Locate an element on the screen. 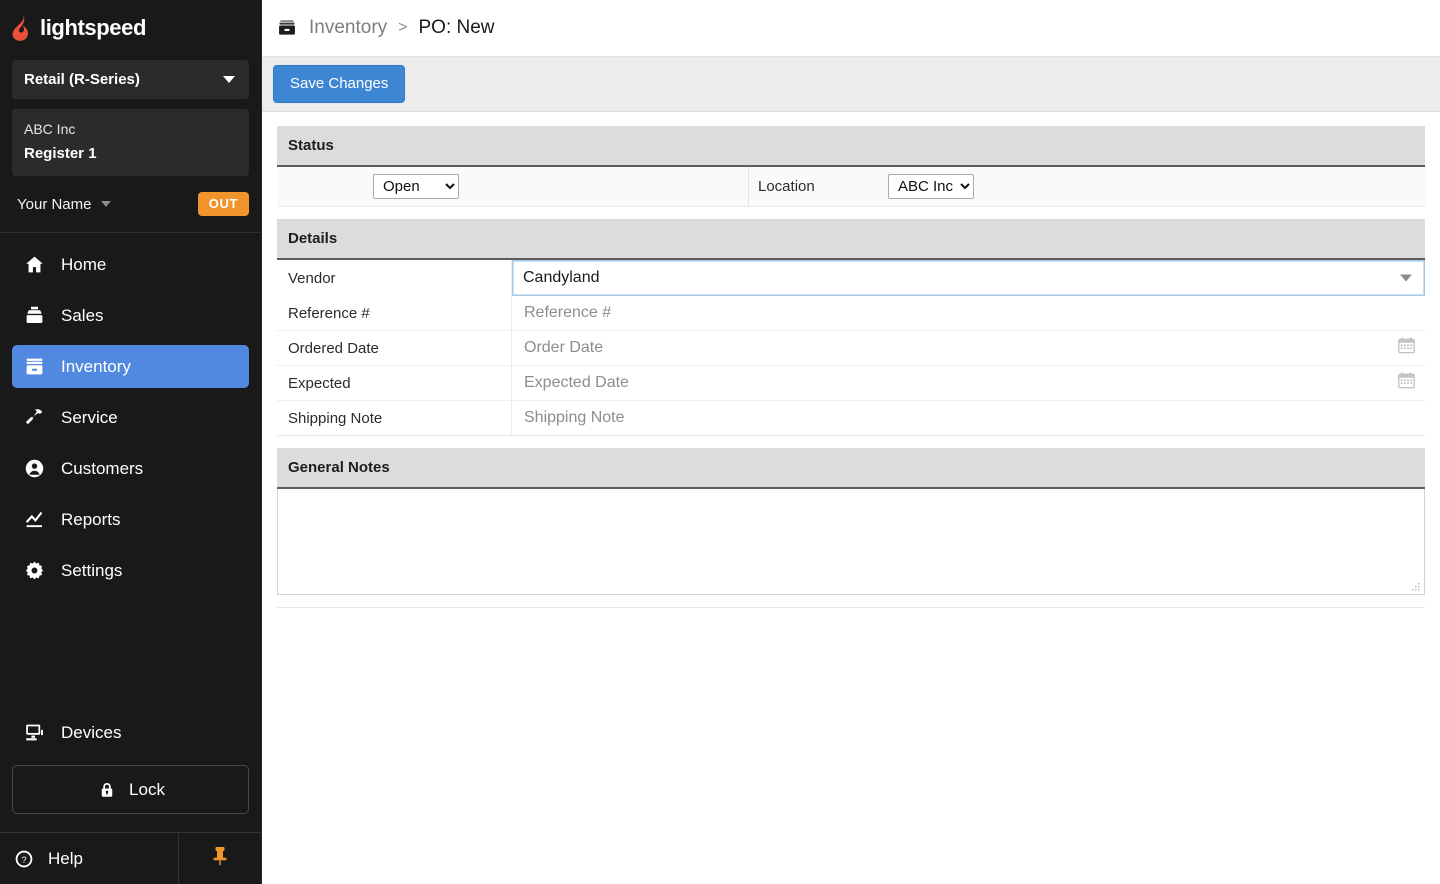 The image size is (1440, 884). user-row: Your Name OUT is located at coordinates (130, 204).